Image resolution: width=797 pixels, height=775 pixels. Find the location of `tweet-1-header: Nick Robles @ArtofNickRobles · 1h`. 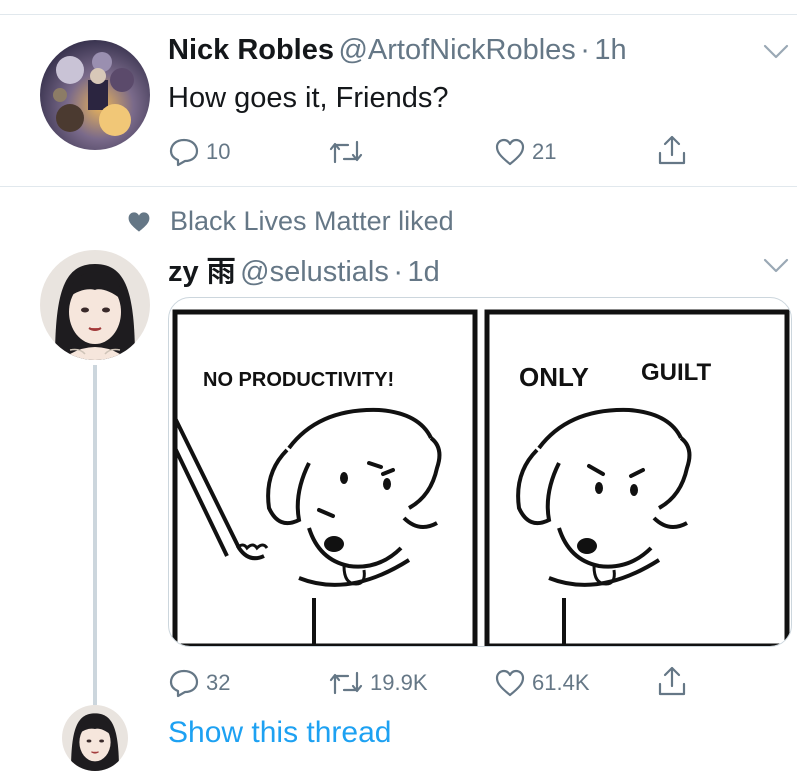

tweet-1-header: Nick Robles @ArtofNickRobles · 1h is located at coordinates (397, 50).